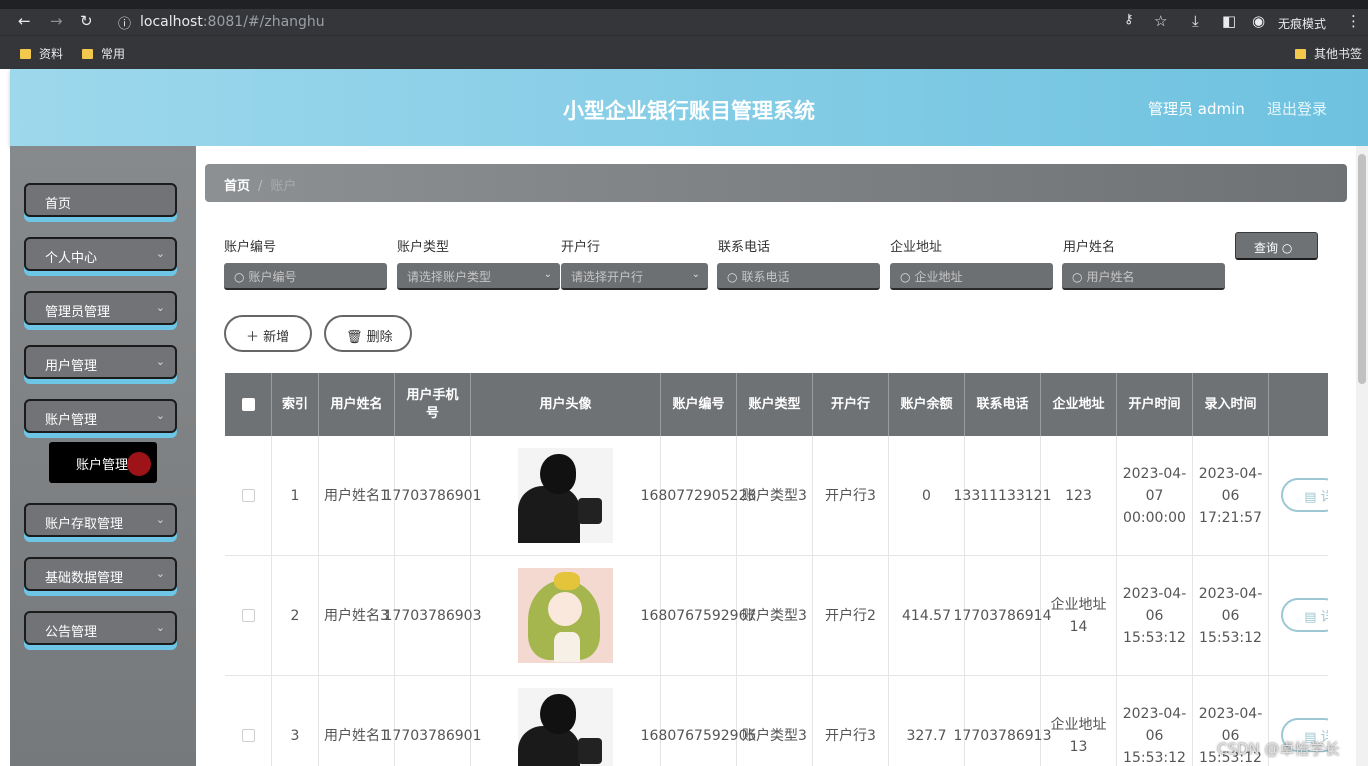 The image size is (1368, 766). I want to click on table-cell-idx: 2, so click(295, 616).